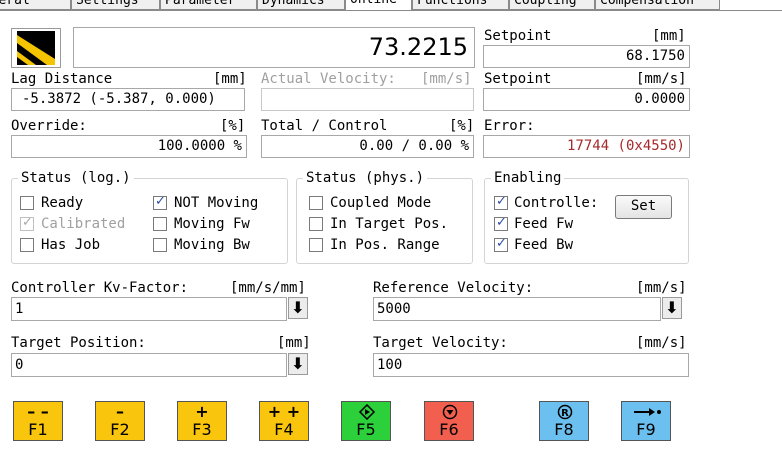  Describe the element at coordinates (449, 429) in the screenshot. I see `f6-label: F6` at that location.